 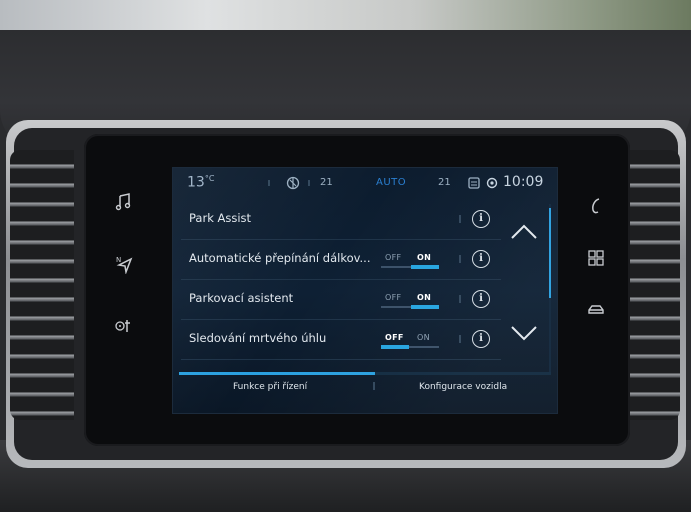 I want to click on climate-button, so click(x=124, y=326).